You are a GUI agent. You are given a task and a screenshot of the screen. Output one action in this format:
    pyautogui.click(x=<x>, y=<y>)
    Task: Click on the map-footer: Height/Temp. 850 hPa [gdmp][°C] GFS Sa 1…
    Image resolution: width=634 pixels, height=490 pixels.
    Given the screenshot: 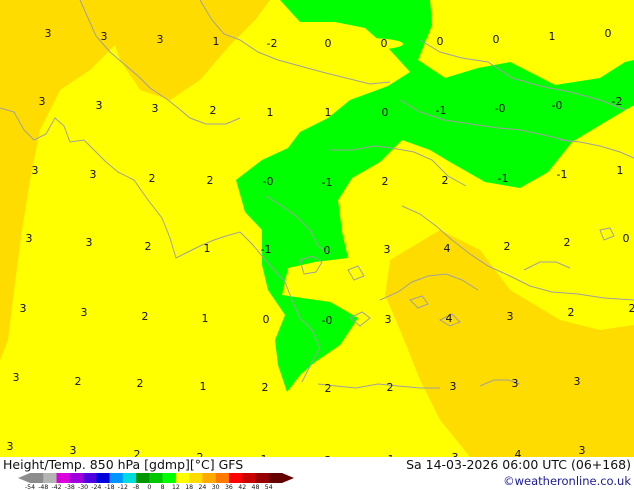 What is the action you would take?
    pyautogui.click(x=317, y=473)
    